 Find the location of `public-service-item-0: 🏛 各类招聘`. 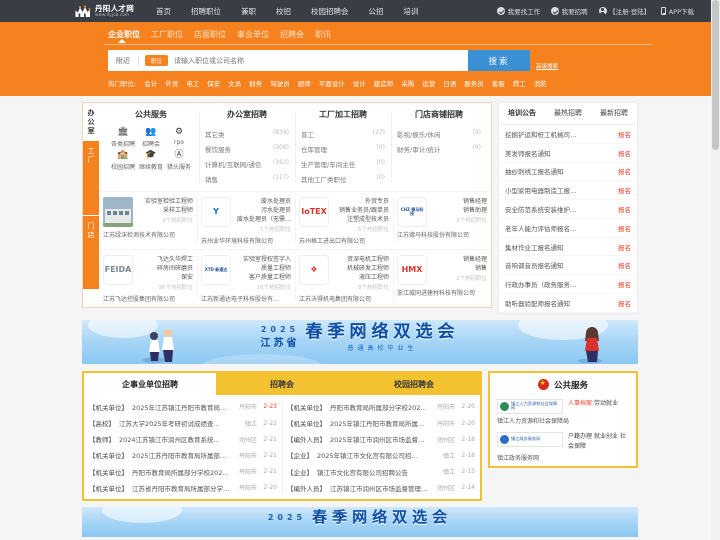

public-service-item-0: 🏛 各类招聘 is located at coordinates (123, 137).